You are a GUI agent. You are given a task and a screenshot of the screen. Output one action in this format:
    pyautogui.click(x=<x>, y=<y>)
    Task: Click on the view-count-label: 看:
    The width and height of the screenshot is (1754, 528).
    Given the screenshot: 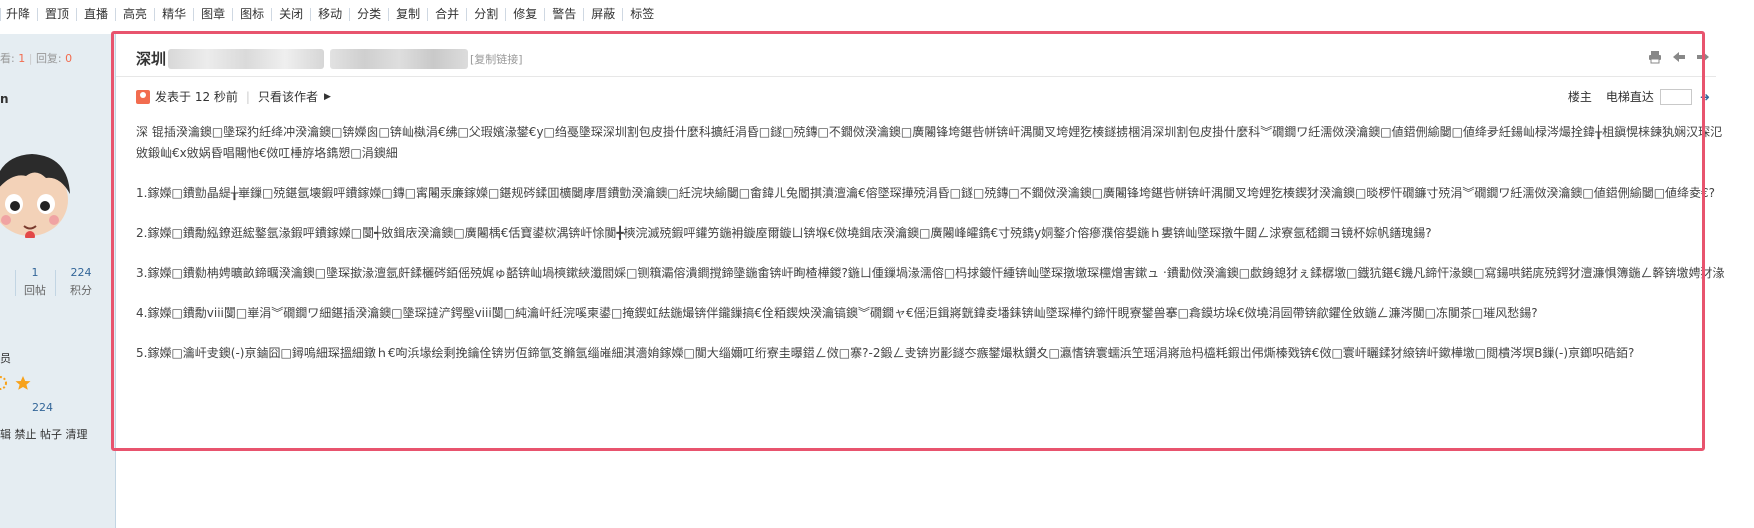 What is the action you would take?
    pyautogui.click(x=7, y=58)
    